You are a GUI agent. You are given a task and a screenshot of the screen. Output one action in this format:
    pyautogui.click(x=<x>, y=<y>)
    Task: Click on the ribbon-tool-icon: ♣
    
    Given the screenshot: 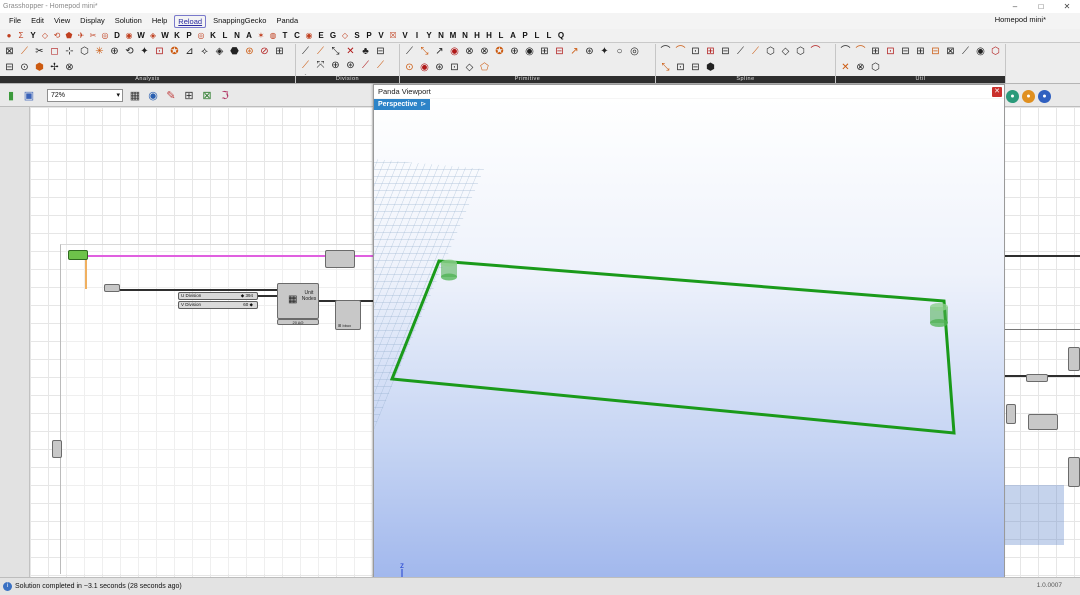 What is the action you would take?
    pyautogui.click(x=365, y=51)
    